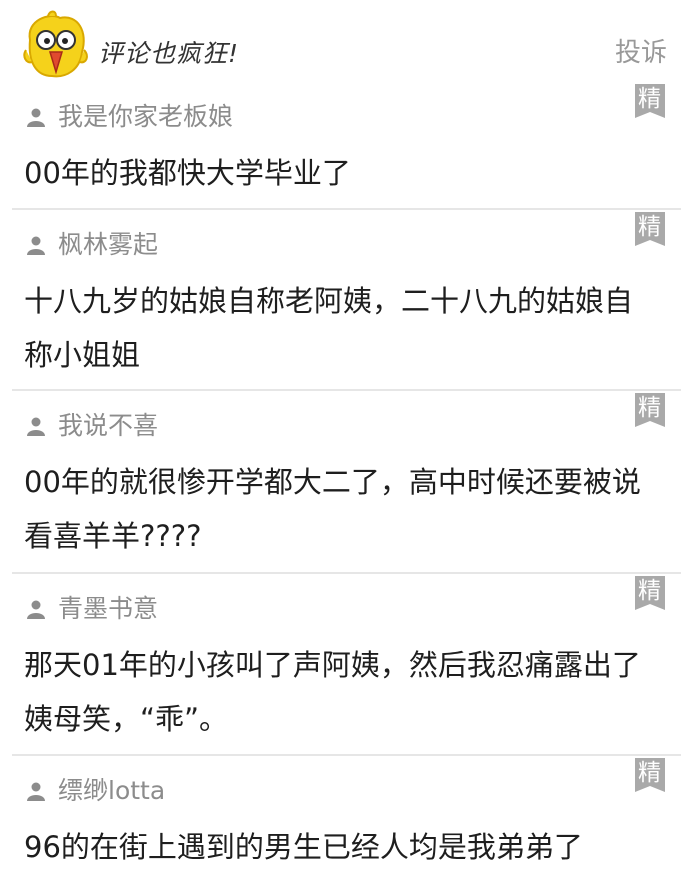 The height and width of the screenshot is (884, 681). What do you see at coordinates (340, 42) in the screenshot?
I see `header: 评论也疯狂! 投诉` at bounding box center [340, 42].